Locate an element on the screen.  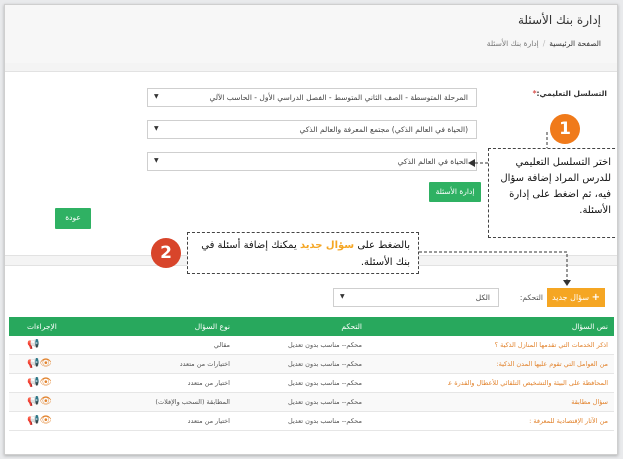
col-actions: الإجراءات is located at coordinates (42, 326).